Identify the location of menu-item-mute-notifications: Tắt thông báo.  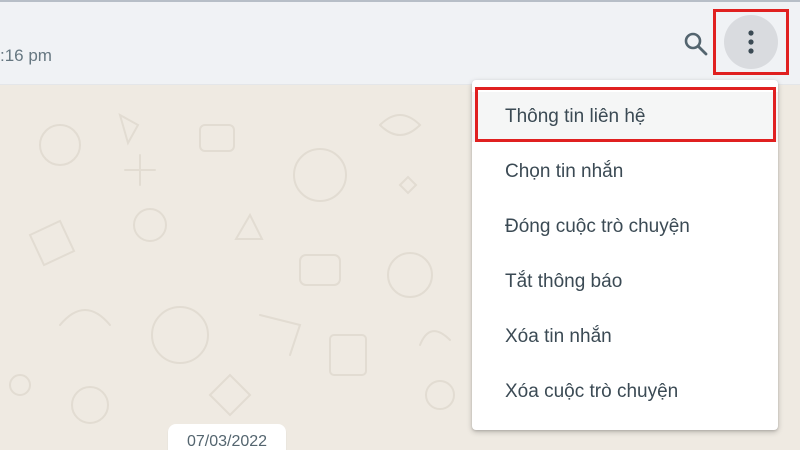
(625, 282).